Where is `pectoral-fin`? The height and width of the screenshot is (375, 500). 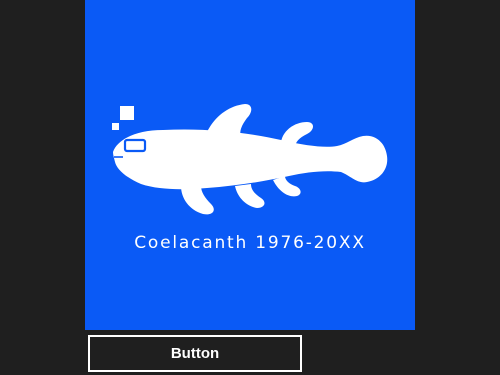
pectoral-fin is located at coordinates (197, 200).